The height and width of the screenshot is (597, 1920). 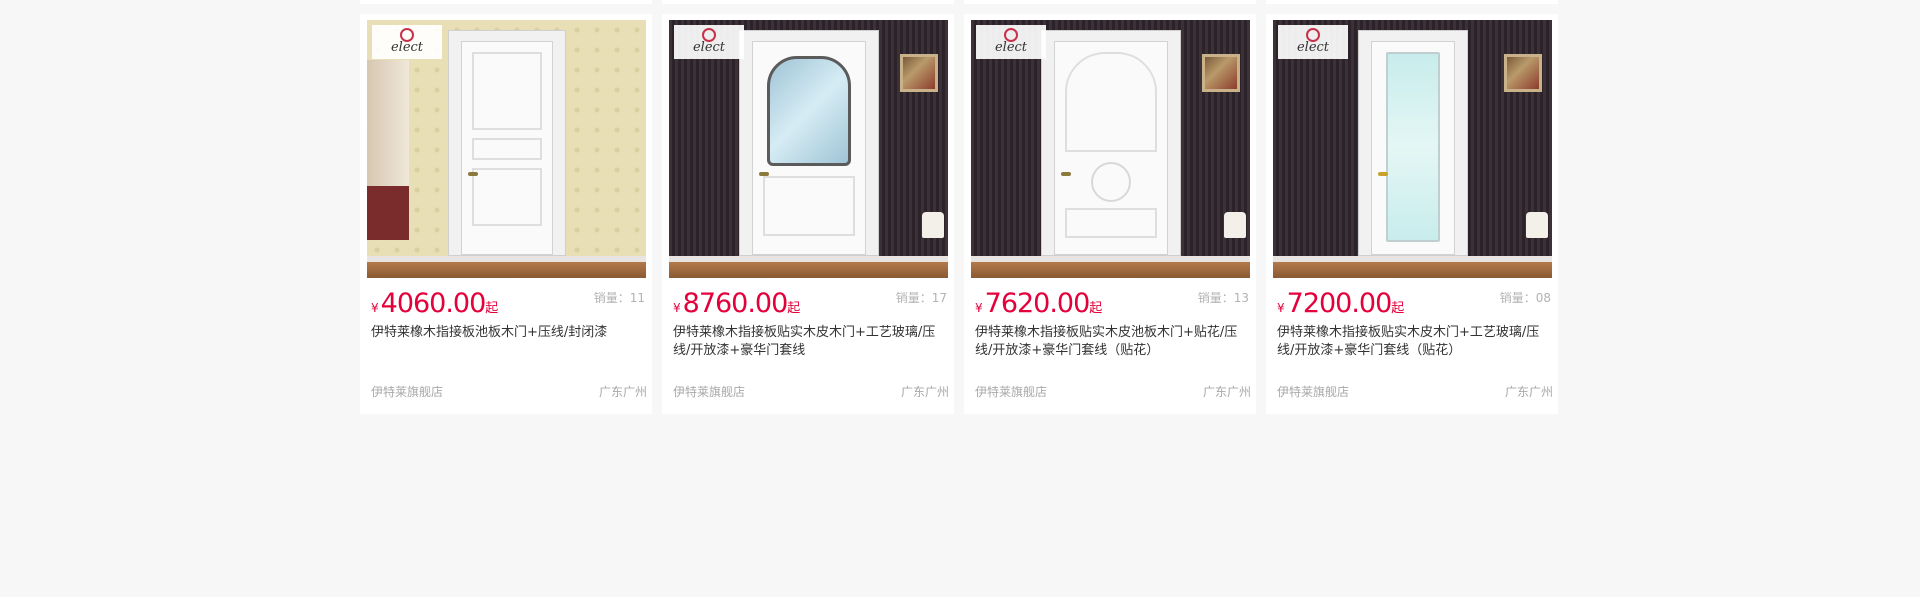 I want to click on price-row: ¥7200.00起 销量：08, so click(x=1412, y=304).